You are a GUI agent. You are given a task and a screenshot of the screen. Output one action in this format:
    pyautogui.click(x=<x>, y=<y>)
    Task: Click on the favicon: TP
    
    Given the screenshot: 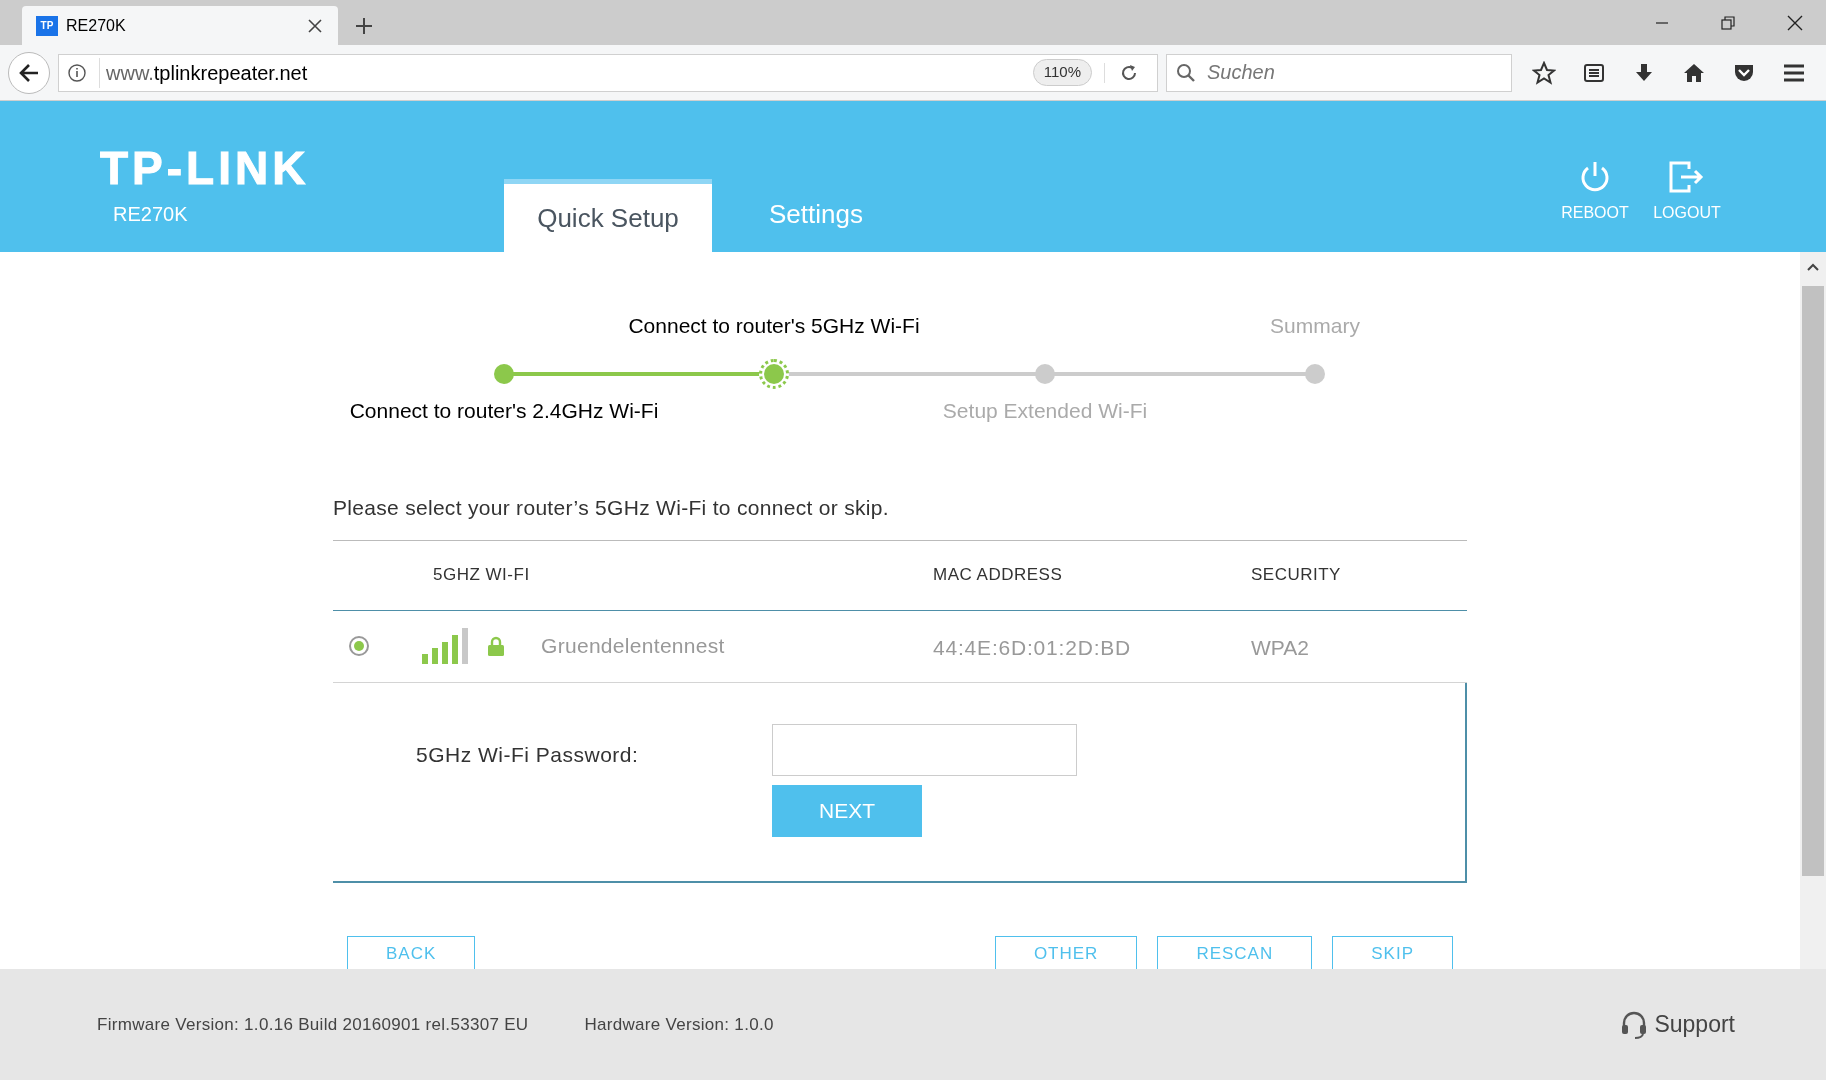 What is the action you would take?
    pyautogui.click(x=47, y=25)
    